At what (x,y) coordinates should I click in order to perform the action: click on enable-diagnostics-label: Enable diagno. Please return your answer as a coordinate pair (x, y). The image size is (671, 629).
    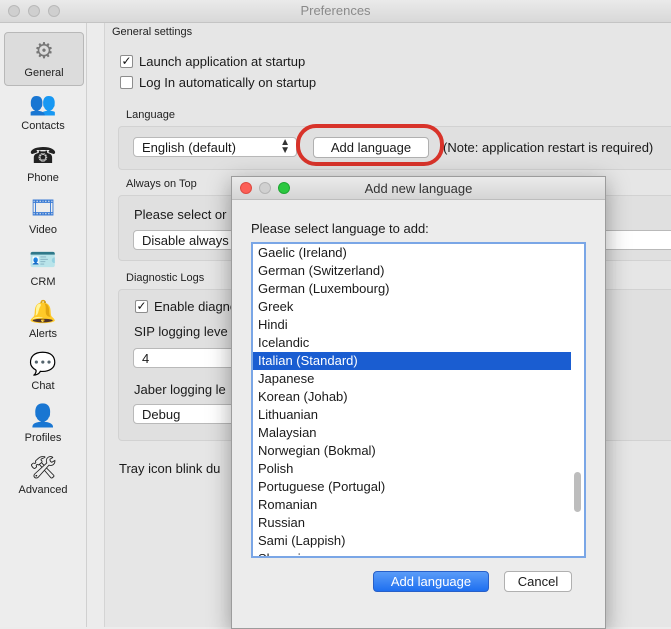
    Looking at the image, I should click on (196, 306).